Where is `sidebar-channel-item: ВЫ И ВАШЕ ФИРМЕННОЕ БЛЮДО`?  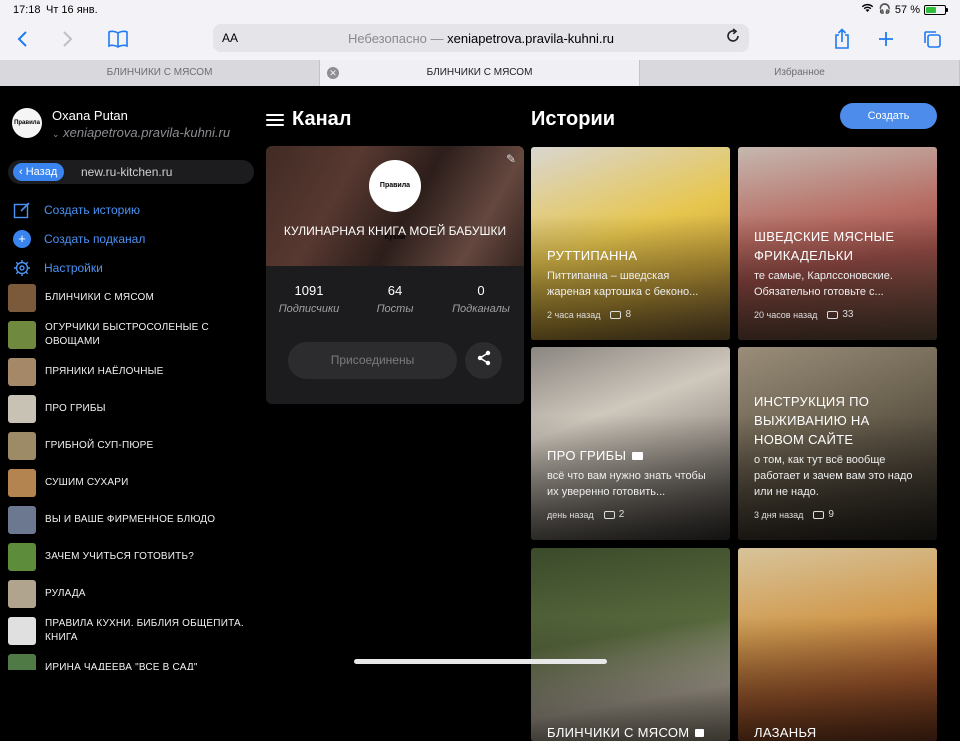
sidebar-channel-item: ВЫ И ВАШЕ ФИРМЕННОЕ БЛЮДО is located at coordinates (133, 519).